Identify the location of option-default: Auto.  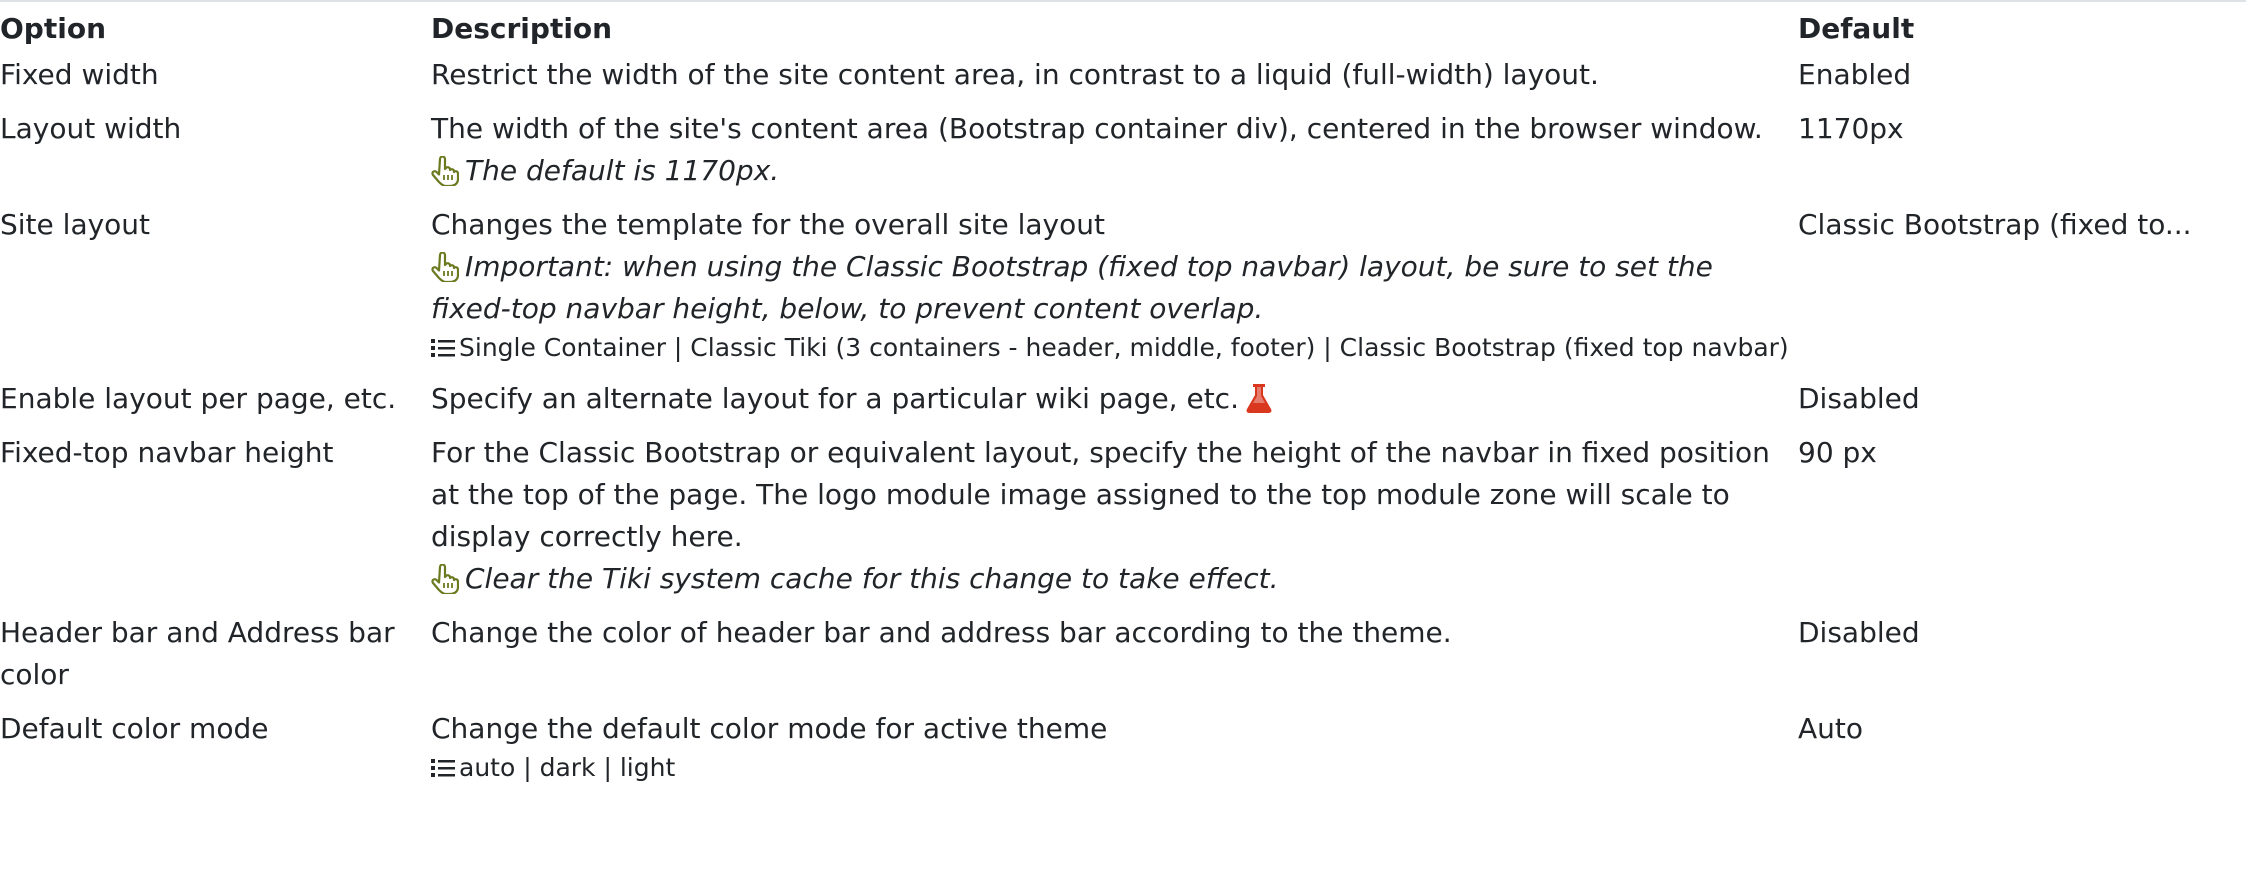
(2020, 753).